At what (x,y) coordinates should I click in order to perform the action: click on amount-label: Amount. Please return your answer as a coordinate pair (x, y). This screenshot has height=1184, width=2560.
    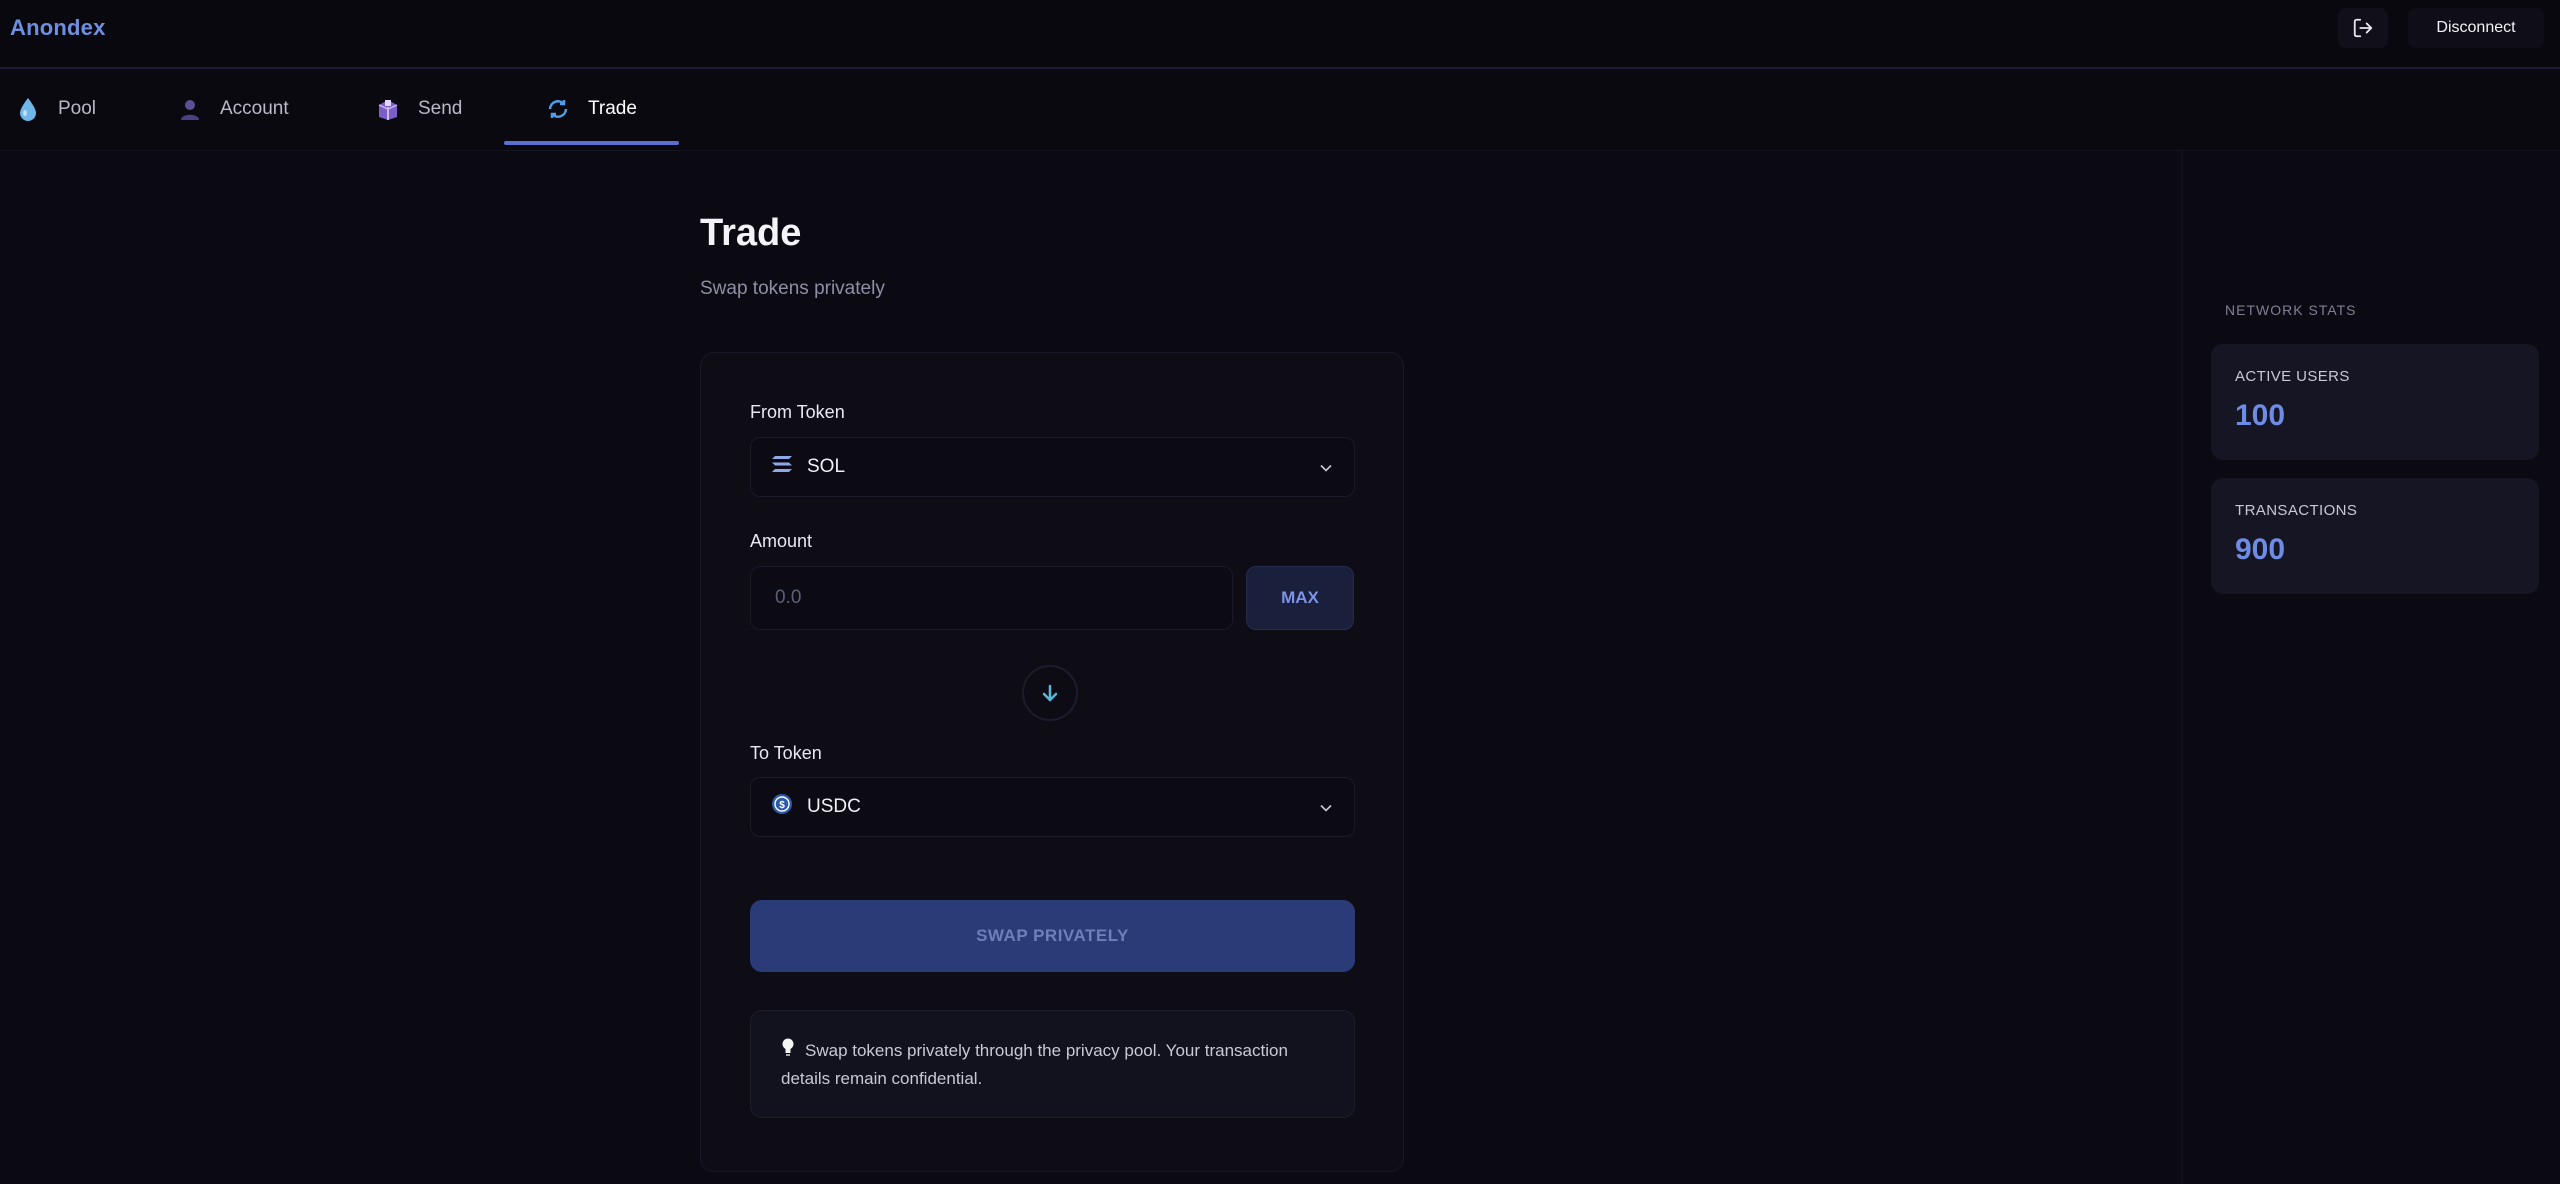
    Looking at the image, I should click on (781, 541).